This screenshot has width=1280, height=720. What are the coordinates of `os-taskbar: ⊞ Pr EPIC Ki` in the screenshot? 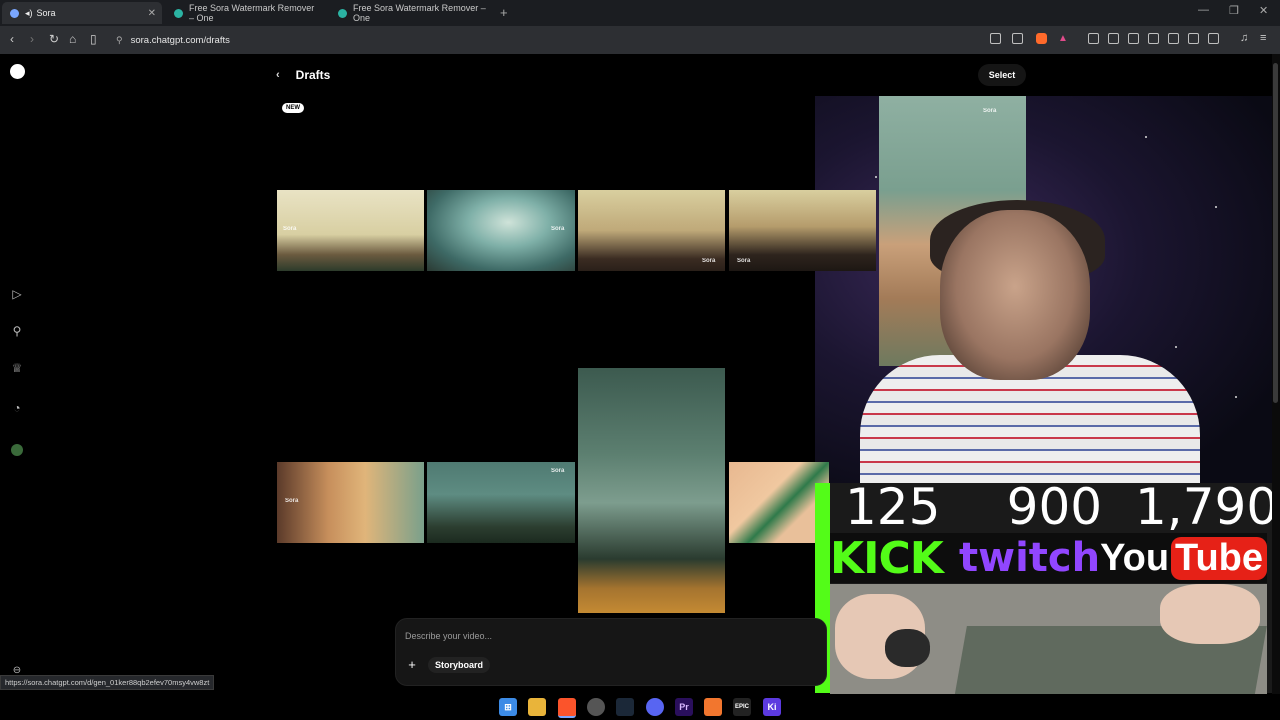 It's located at (640, 707).